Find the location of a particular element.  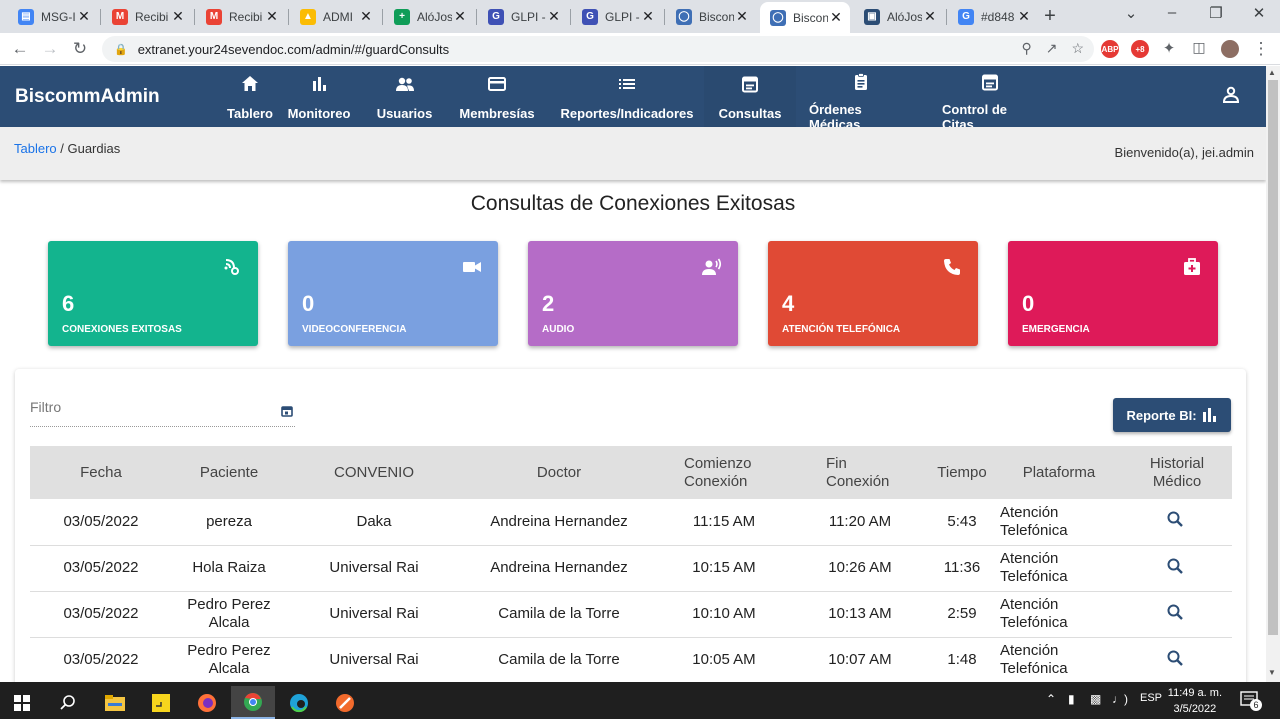

back-icon: ← is located at coordinates (20, 49).